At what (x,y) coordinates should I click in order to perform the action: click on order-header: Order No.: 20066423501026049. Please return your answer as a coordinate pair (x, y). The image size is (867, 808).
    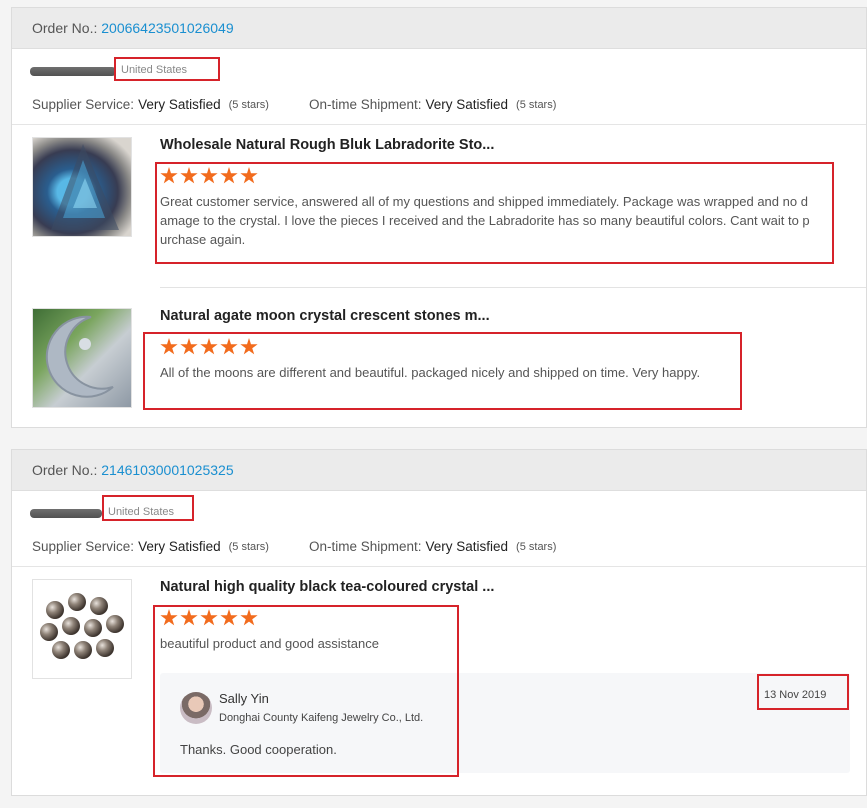
    Looking at the image, I should click on (439, 28).